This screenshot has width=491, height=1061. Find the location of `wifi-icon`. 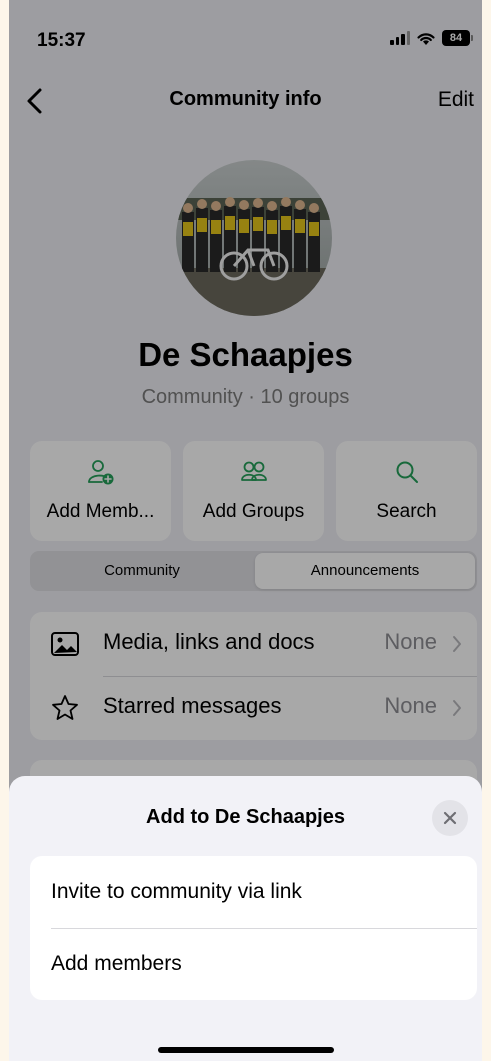

wifi-icon is located at coordinates (426, 38).